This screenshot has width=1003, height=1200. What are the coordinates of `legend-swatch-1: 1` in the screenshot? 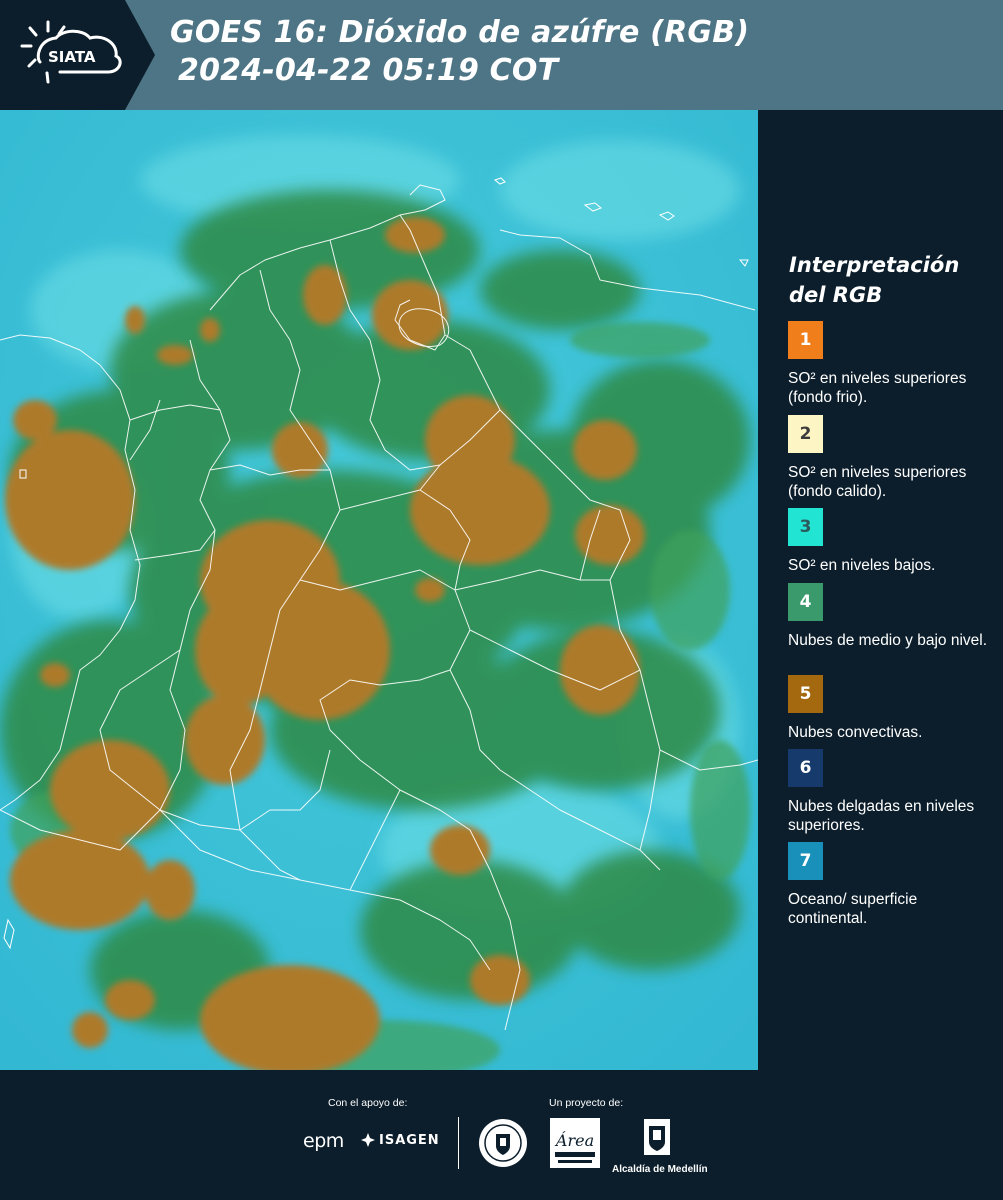 It's located at (805, 340).